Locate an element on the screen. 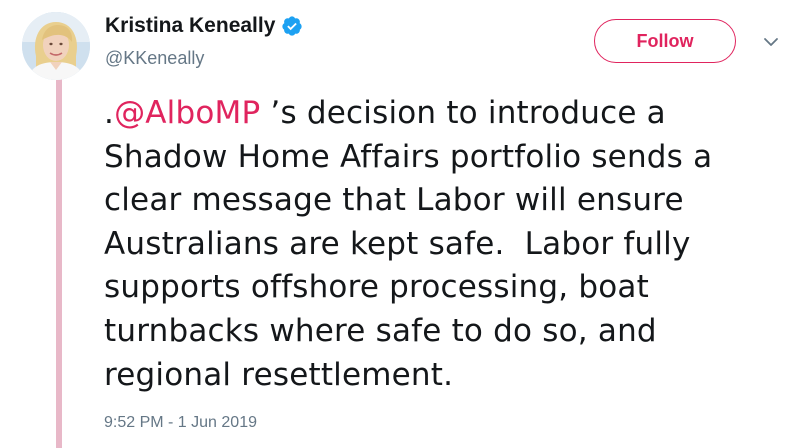 Image resolution: width=800 pixels, height=448 pixels. mention-link: @AlboMP is located at coordinates (187, 113).